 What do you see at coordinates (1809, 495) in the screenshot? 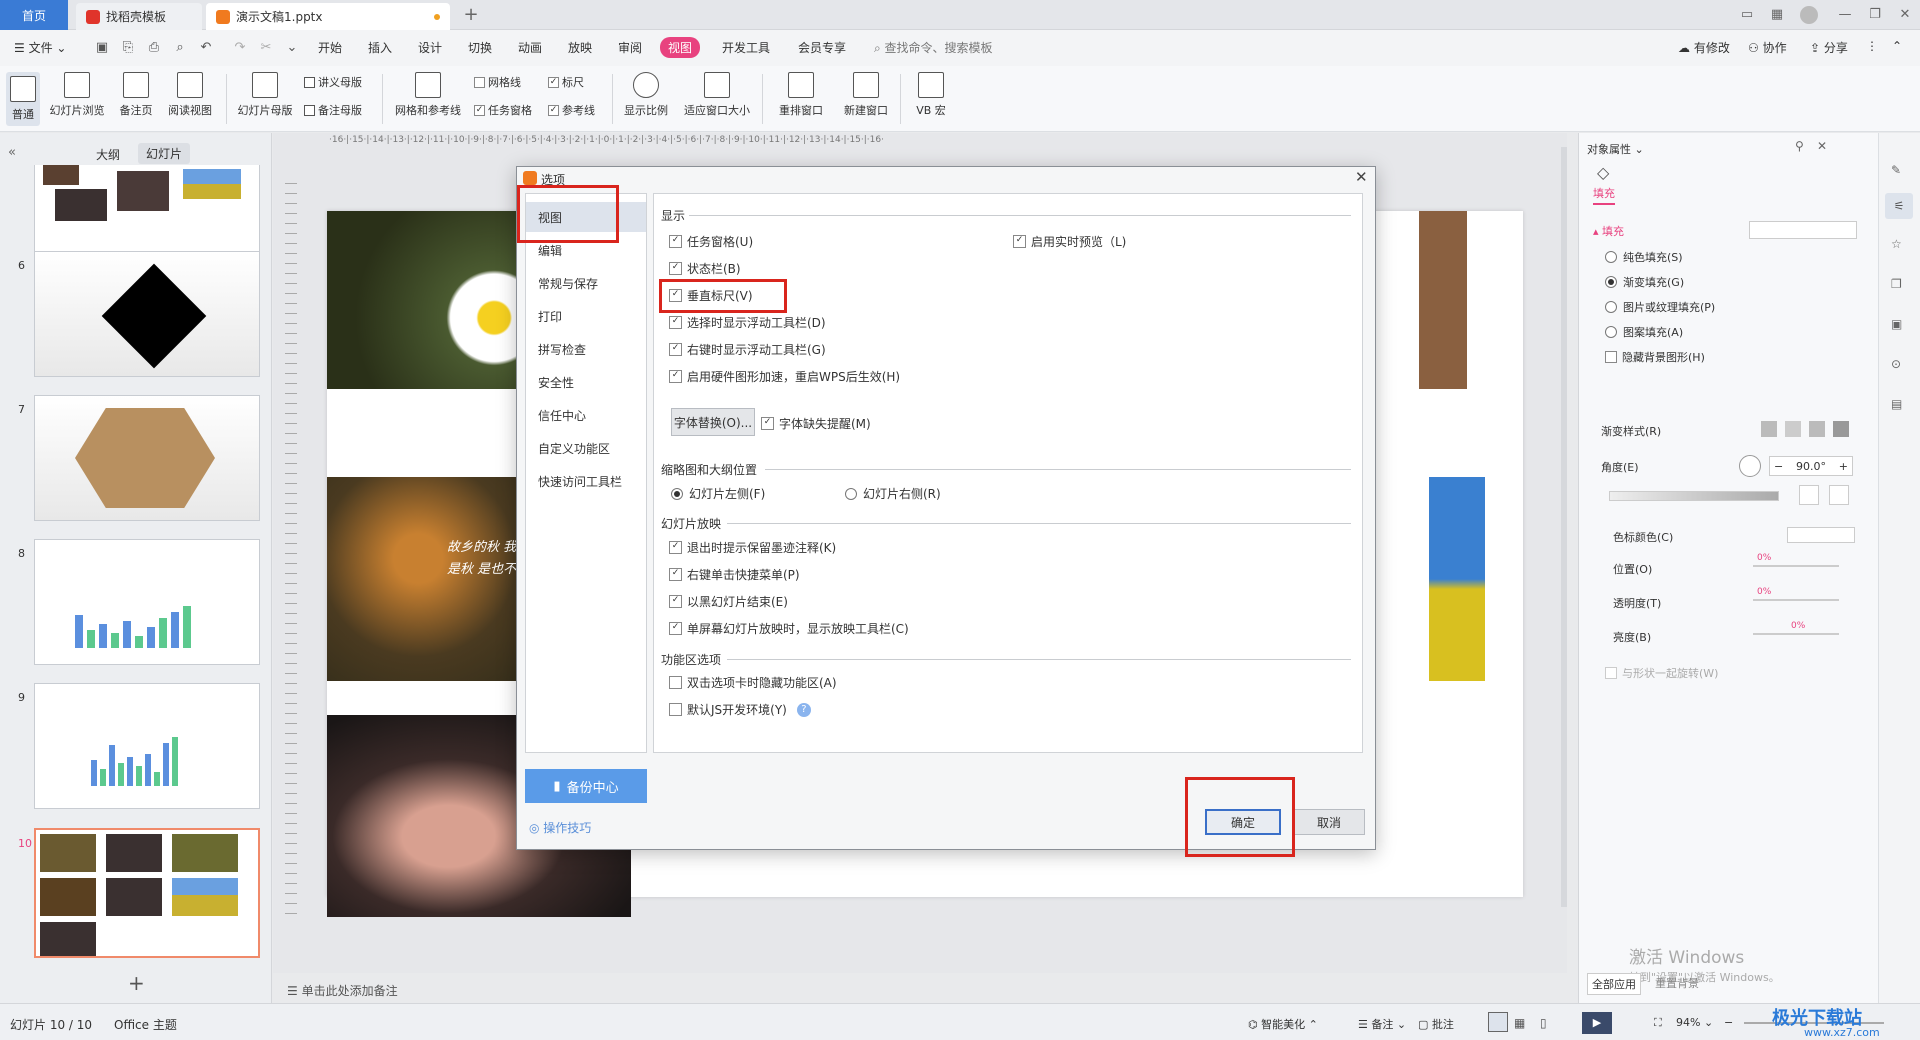
I see `add-stop-icon` at bounding box center [1809, 495].